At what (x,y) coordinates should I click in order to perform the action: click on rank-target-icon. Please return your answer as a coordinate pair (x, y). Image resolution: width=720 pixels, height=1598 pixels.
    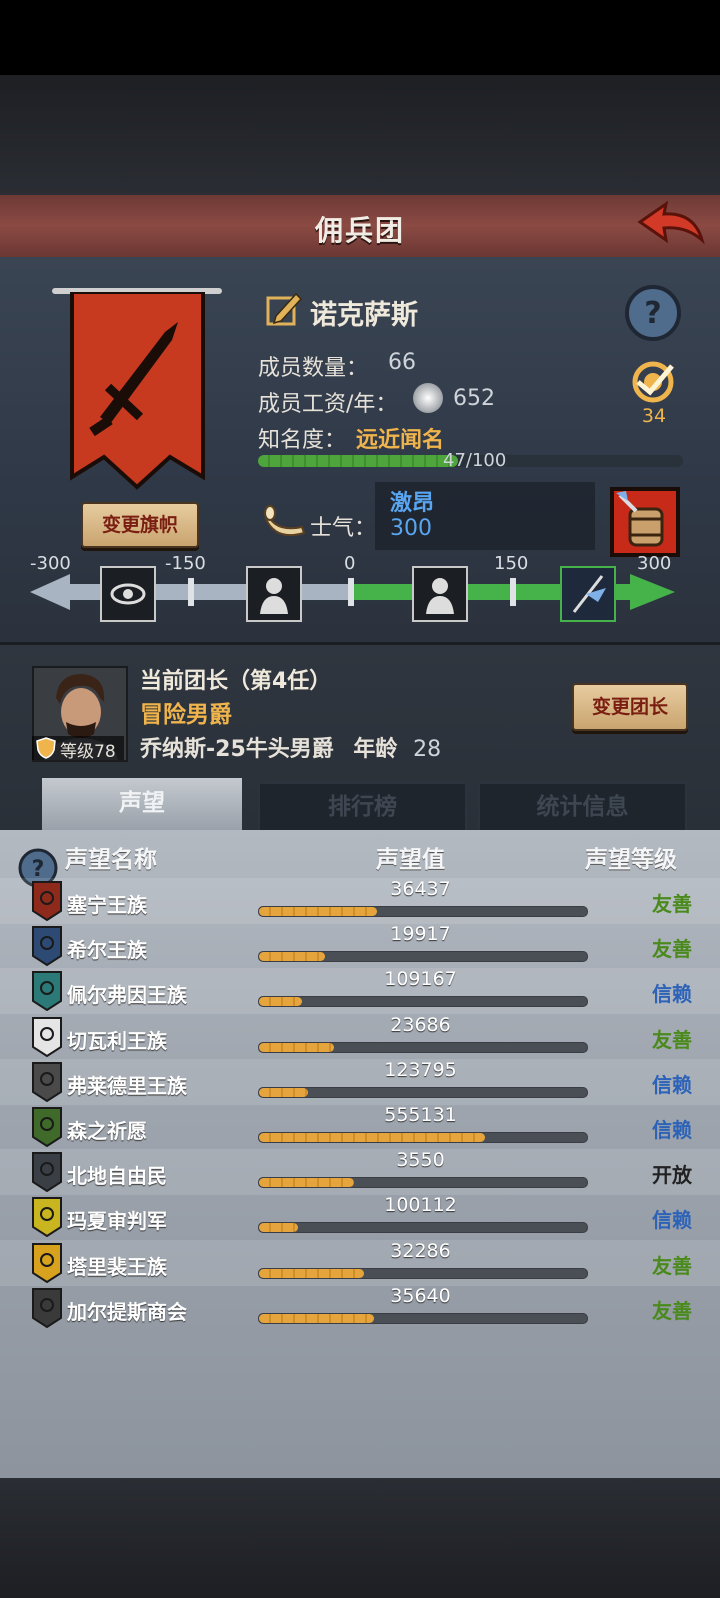
    Looking at the image, I should click on (653, 382).